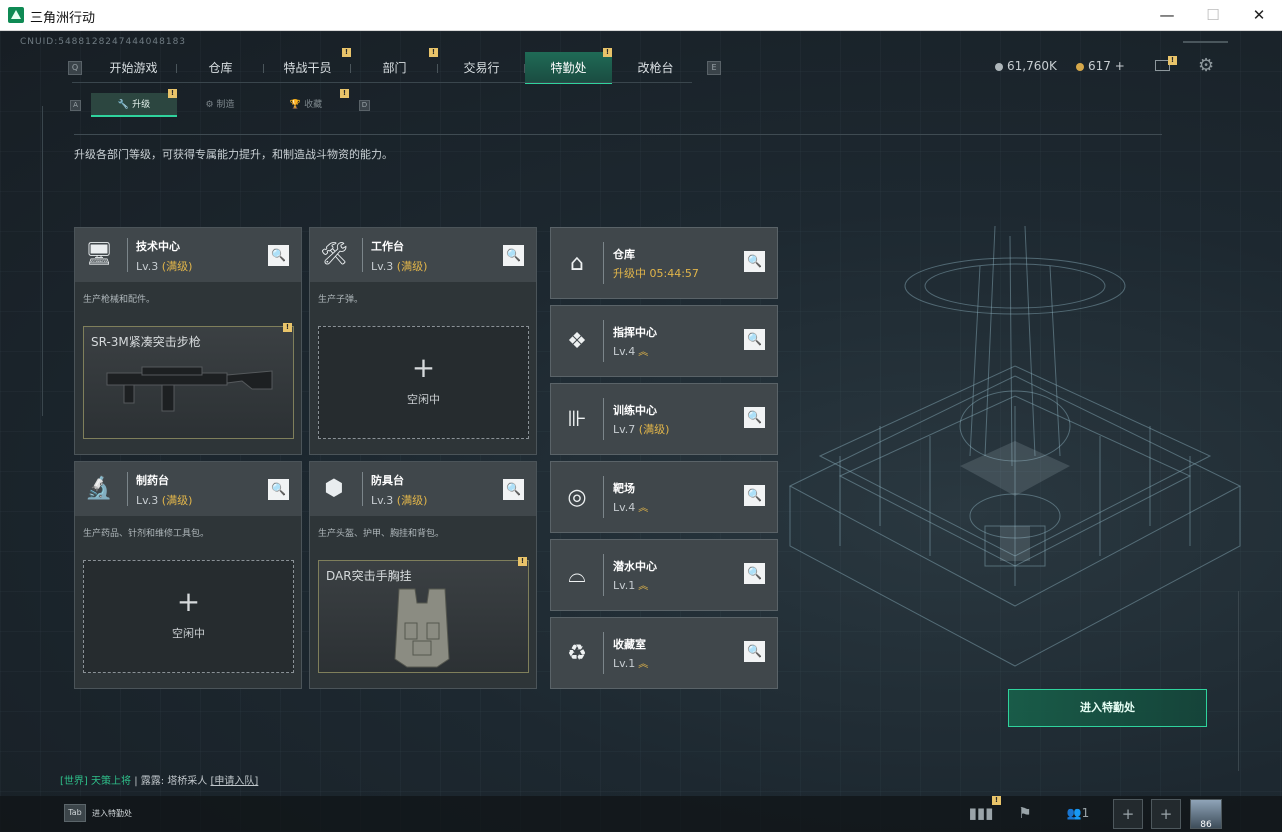 This screenshot has width=1282, height=832. I want to click on microscope-icon: 🔬, so click(99, 488).